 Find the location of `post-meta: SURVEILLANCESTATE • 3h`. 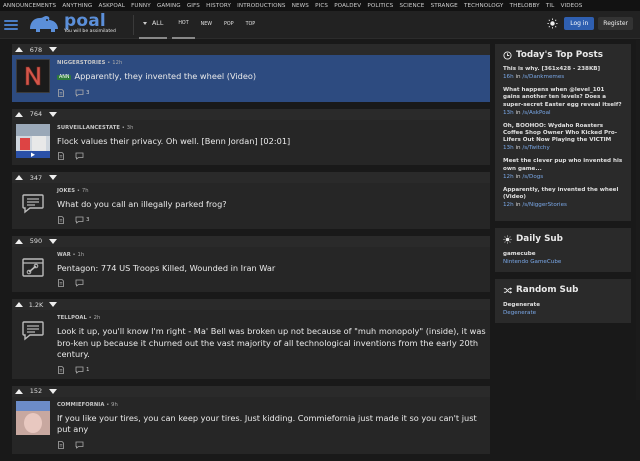

post-meta: SURVEILLANCESTATE • 3h is located at coordinates (271, 128).